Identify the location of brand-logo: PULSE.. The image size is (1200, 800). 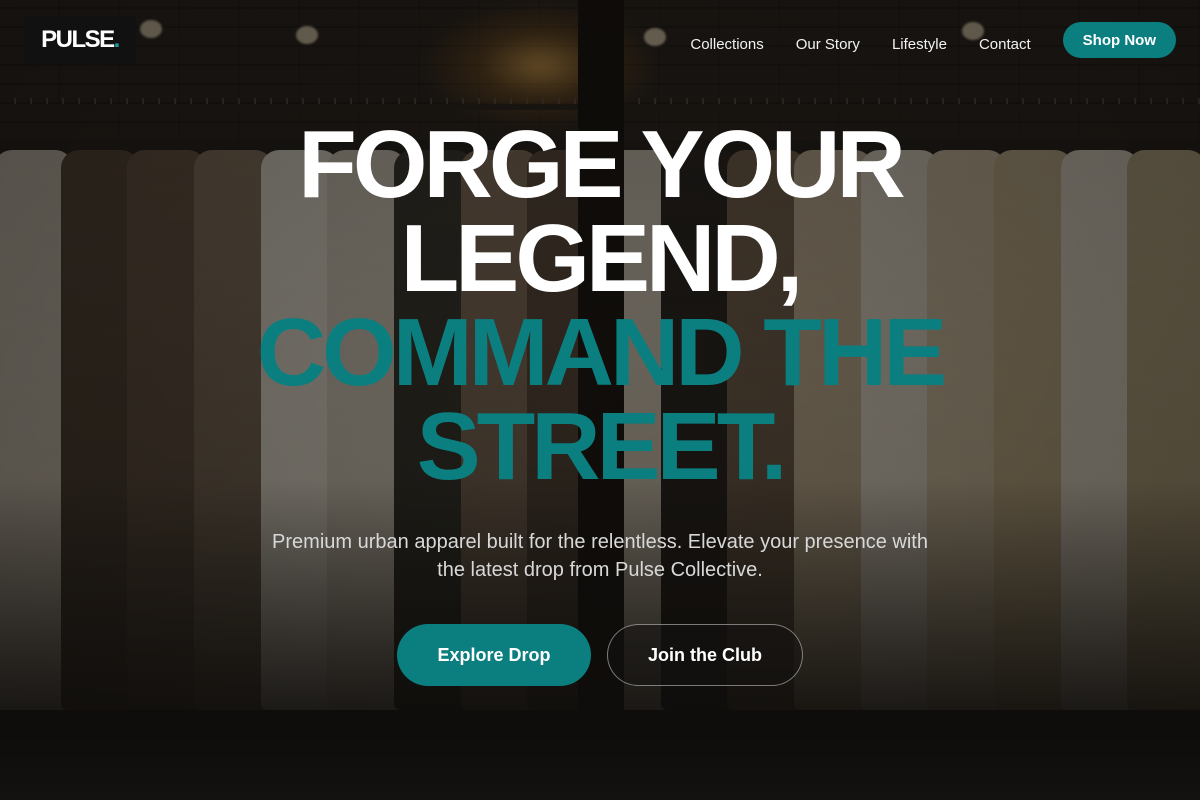
(80, 40).